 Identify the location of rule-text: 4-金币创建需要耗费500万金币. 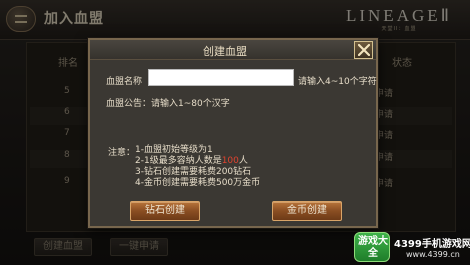
(198, 183).